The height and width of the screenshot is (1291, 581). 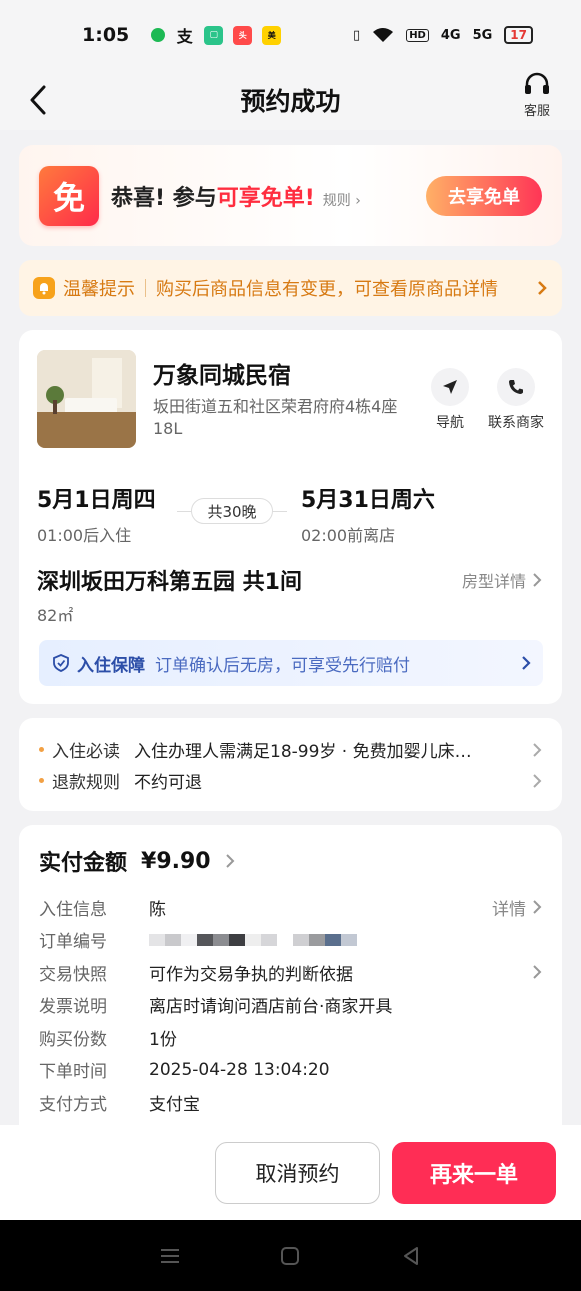 What do you see at coordinates (83, 863) in the screenshot?
I see `paid-label: 实付金额` at bounding box center [83, 863].